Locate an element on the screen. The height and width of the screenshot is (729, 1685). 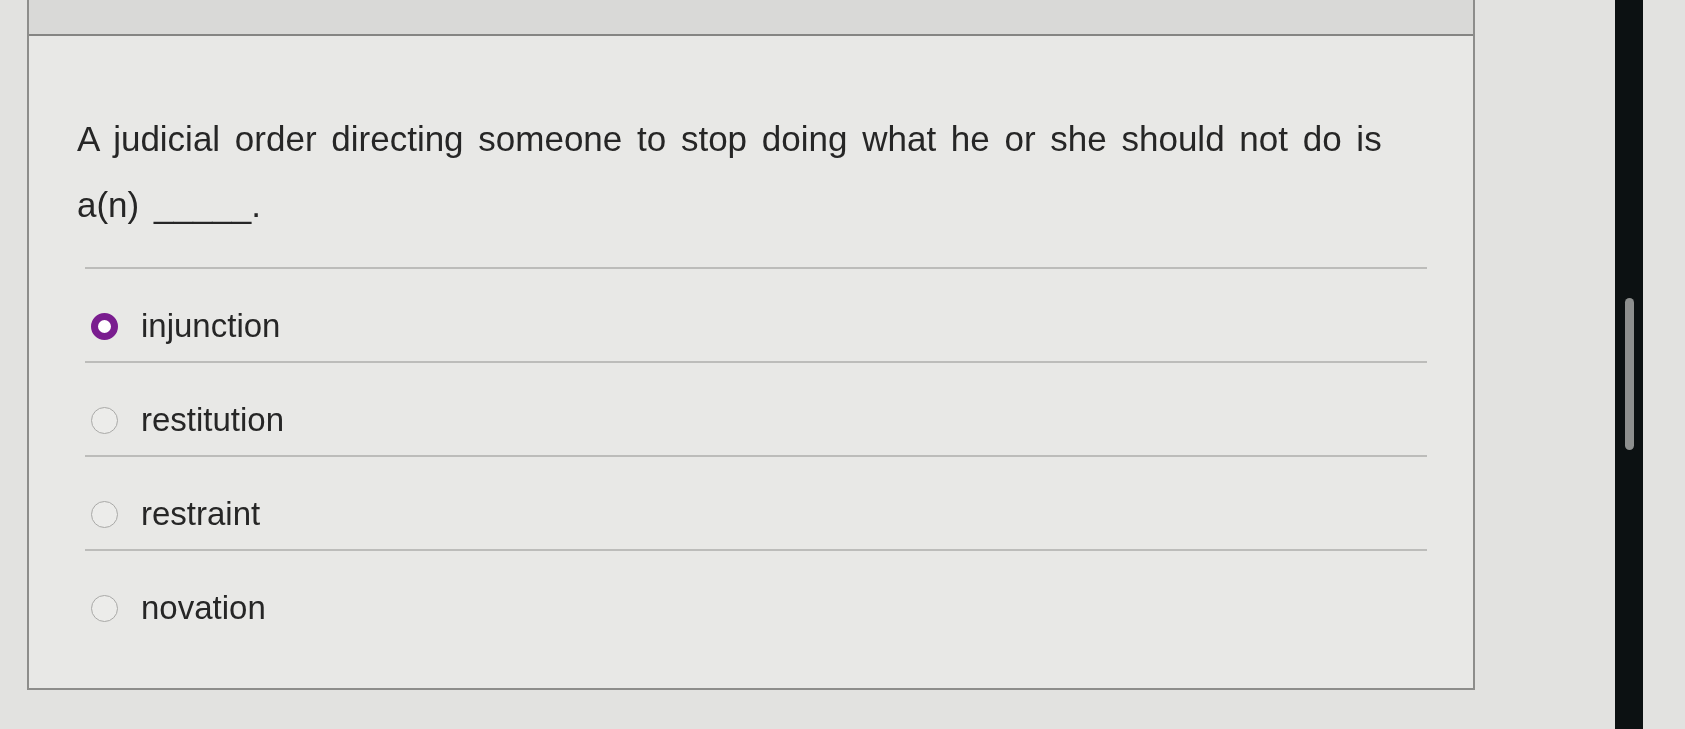
scrollbar-thumb is located at coordinates (1629, 374).